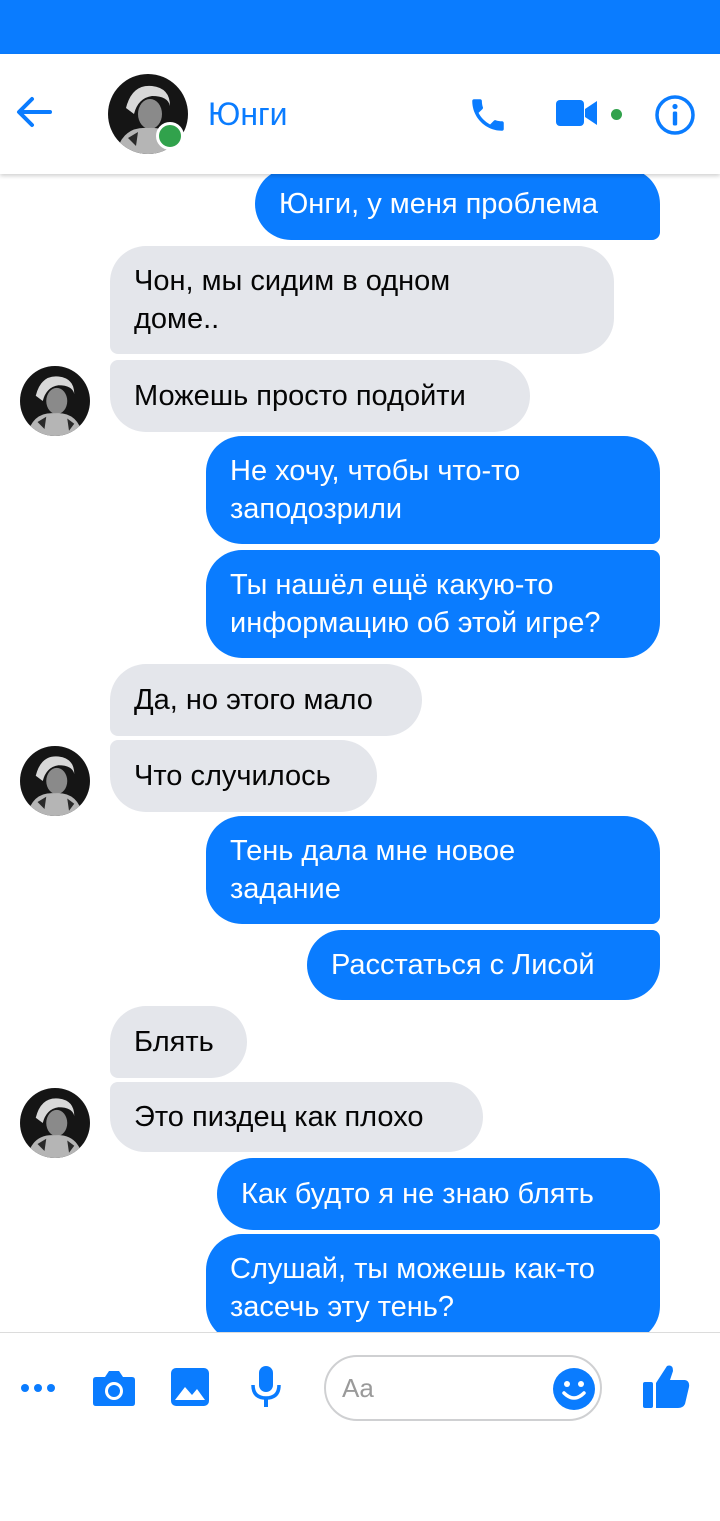 The height and width of the screenshot is (1521, 720). What do you see at coordinates (38, 1388) in the screenshot?
I see `more-icon` at bounding box center [38, 1388].